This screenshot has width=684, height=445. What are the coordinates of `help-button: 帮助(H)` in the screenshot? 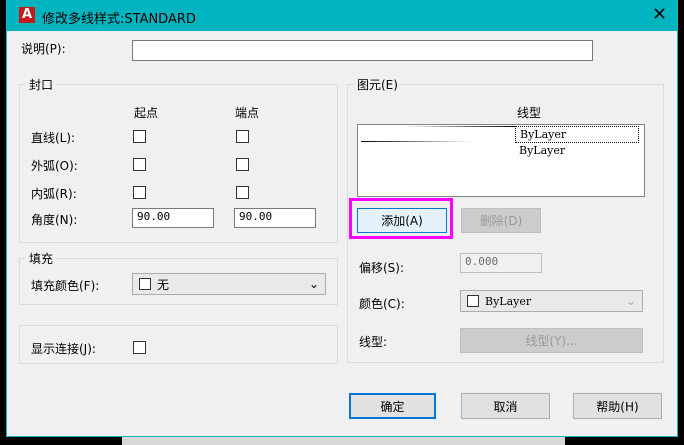 It's located at (617, 406).